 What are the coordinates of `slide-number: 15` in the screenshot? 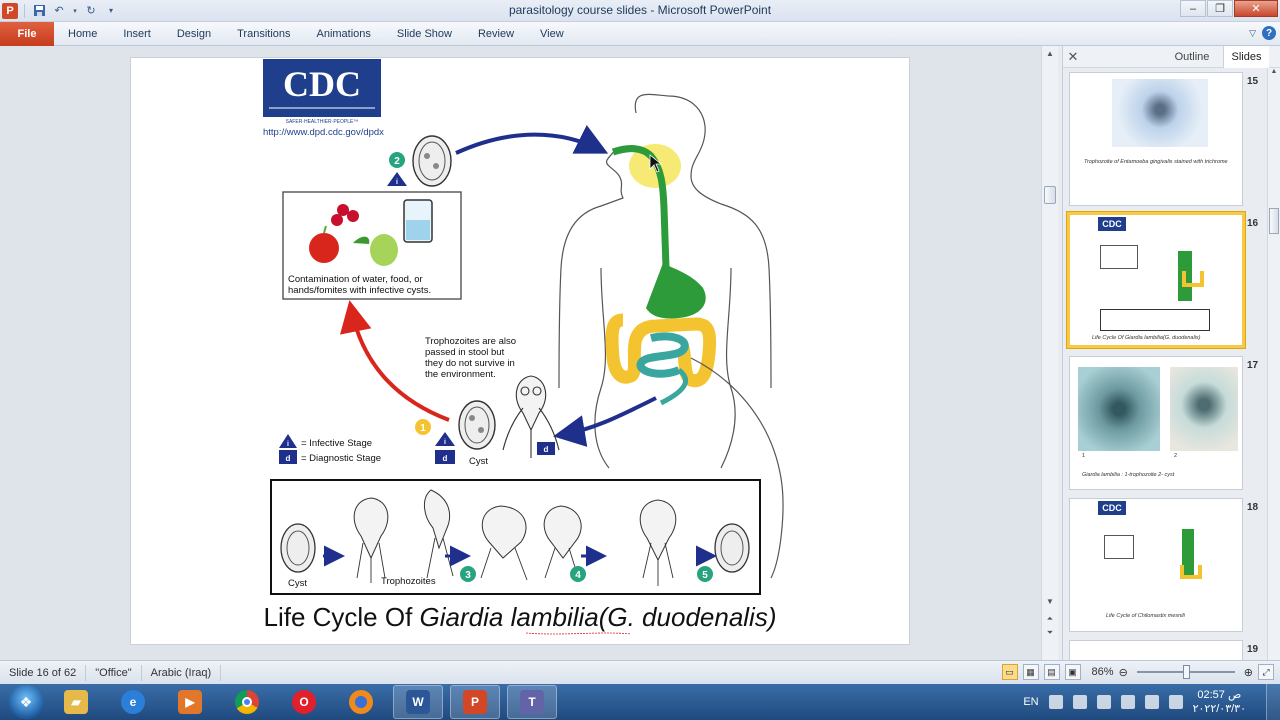 It's located at (1253, 81).